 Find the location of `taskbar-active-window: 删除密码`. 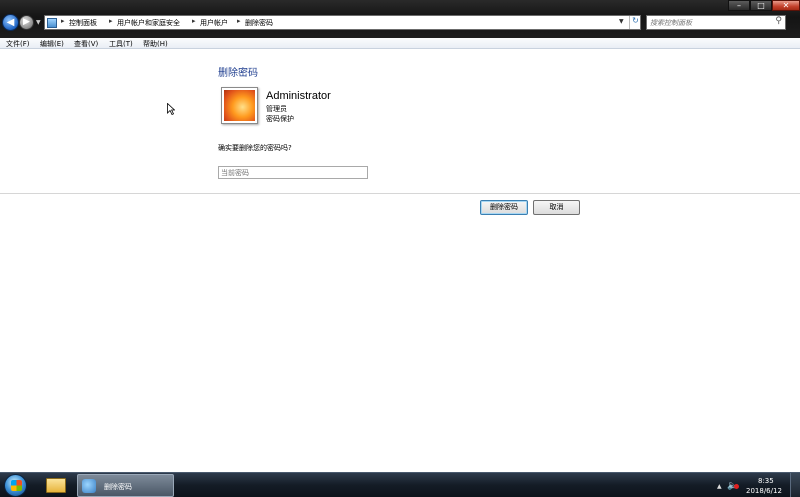

taskbar-active-window: 删除密码 is located at coordinates (125, 485).